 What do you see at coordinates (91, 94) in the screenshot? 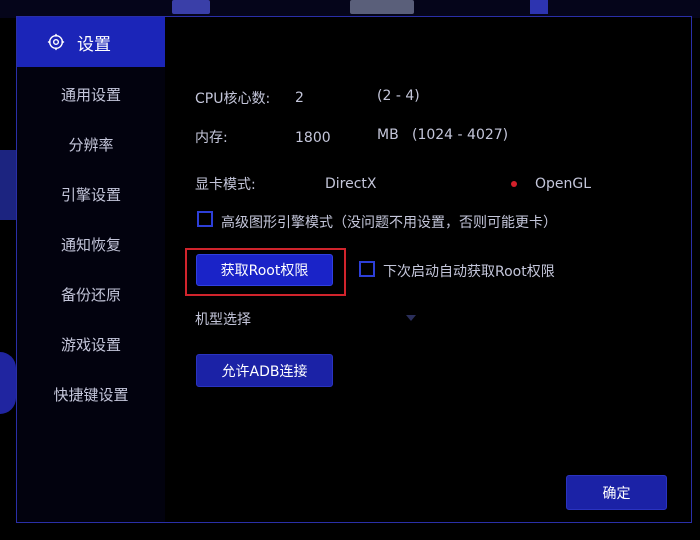
I see `sidebar-item-general: 通用设置` at bounding box center [91, 94].